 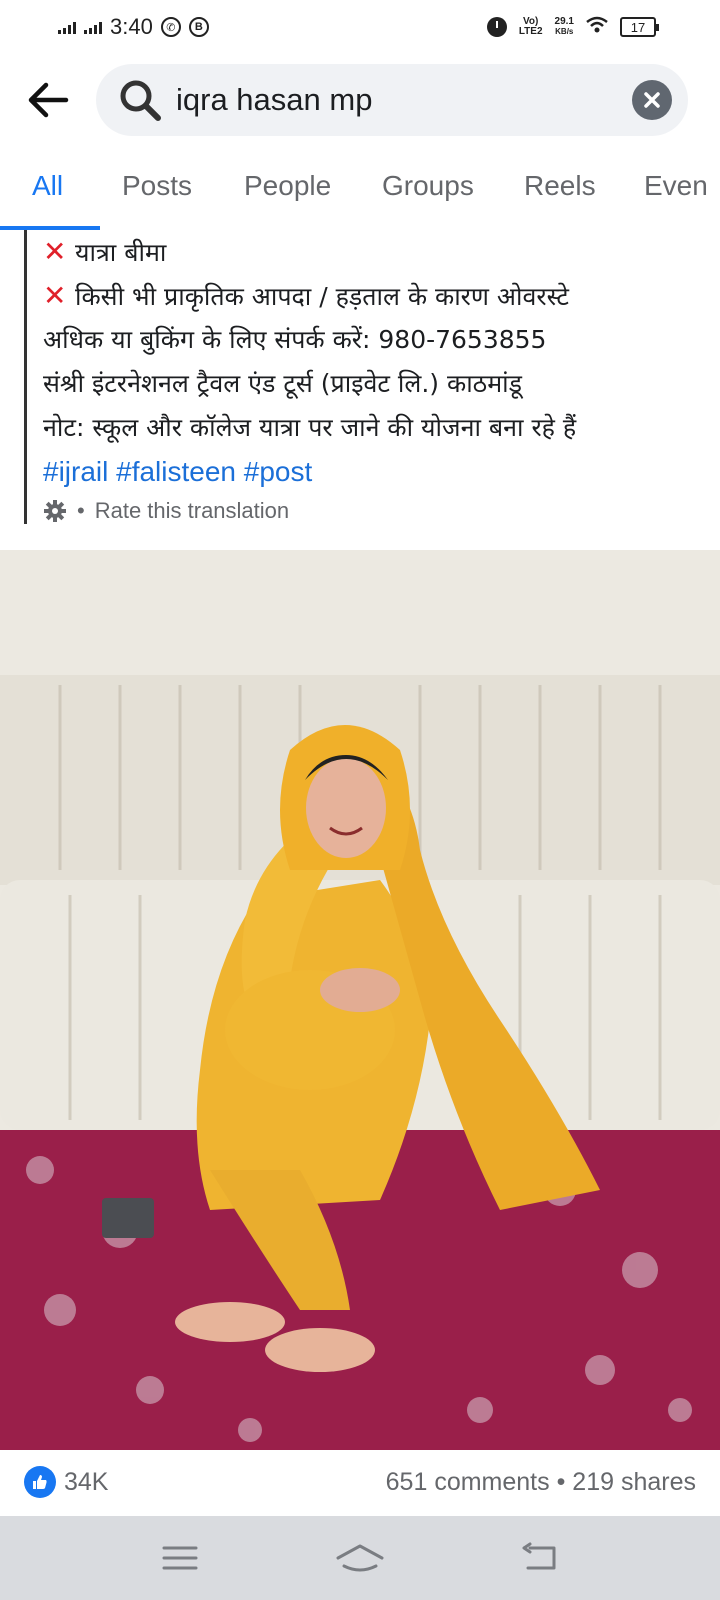 What do you see at coordinates (360, 28) in the screenshot?
I see `status-bar: 3:40 ✆ B Vo) LTE2 29.1 KB/s 17` at bounding box center [360, 28].